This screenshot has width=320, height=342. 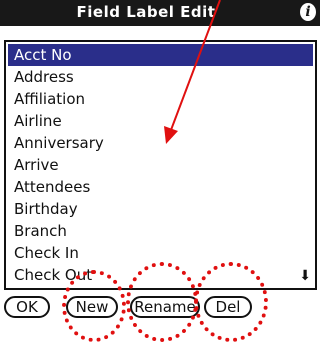 I want to click on ok-button: OK, so click(x=27, y=307).